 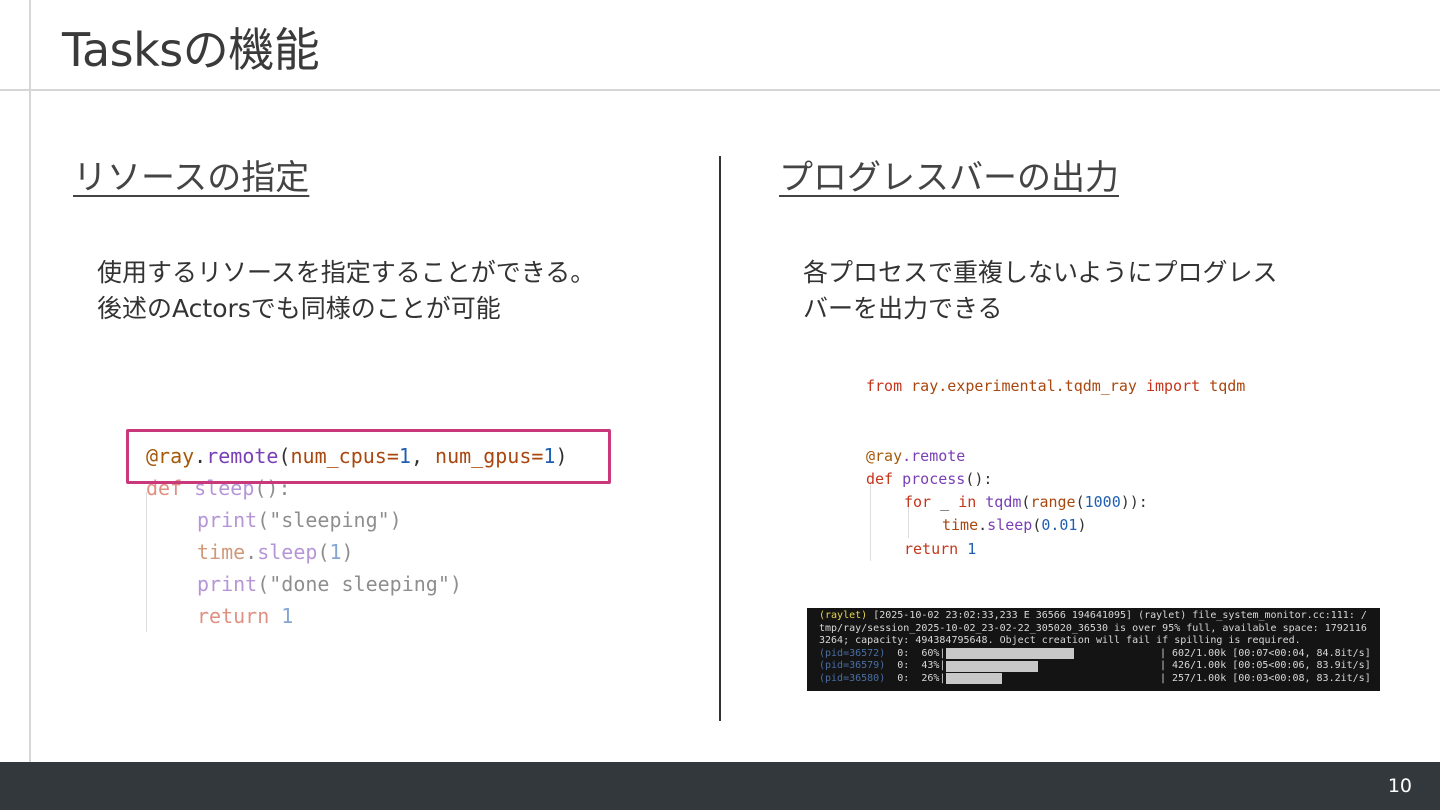 I want to click on column-divider, so click(x=720, y=438).